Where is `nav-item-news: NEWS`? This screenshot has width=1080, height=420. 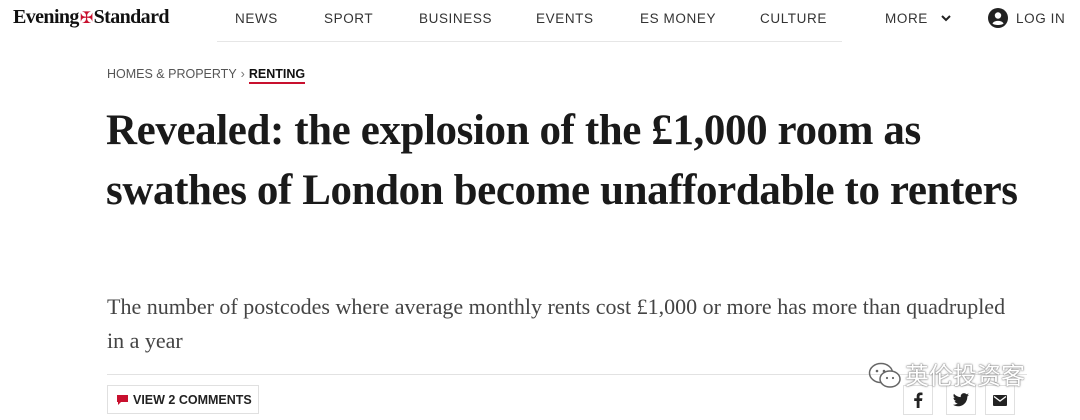
nav-item-news: NEWS is located at coordinates (256, 18).